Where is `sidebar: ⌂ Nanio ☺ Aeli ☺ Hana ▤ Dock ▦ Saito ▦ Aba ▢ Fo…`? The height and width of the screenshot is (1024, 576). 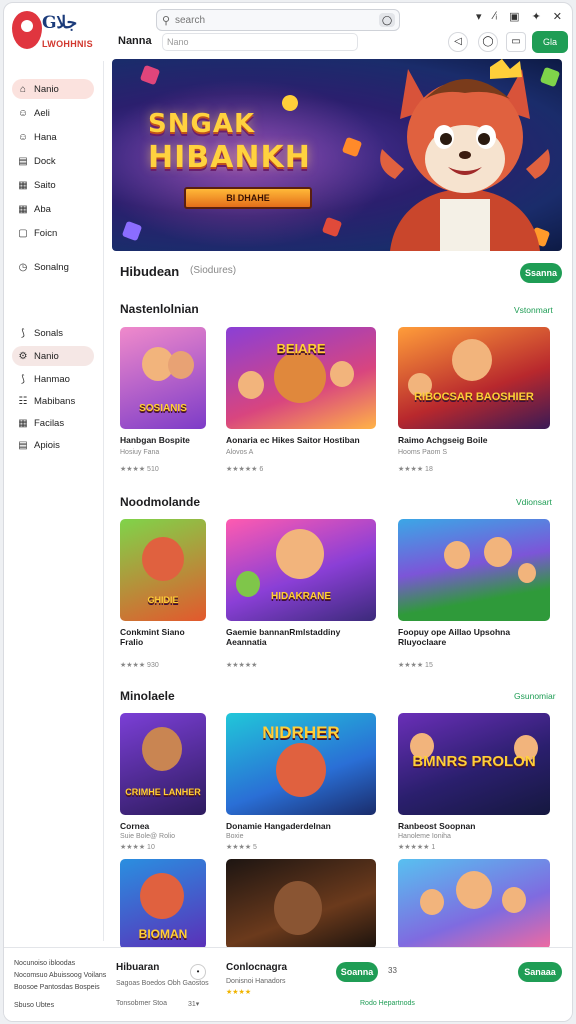 sidebar: ⌂ Nanio ☺ Aeli ☺ Hana ▤ Dock ▦ Saito ▦ Aba ▢ Fo… is located at coordinates (54, 501).